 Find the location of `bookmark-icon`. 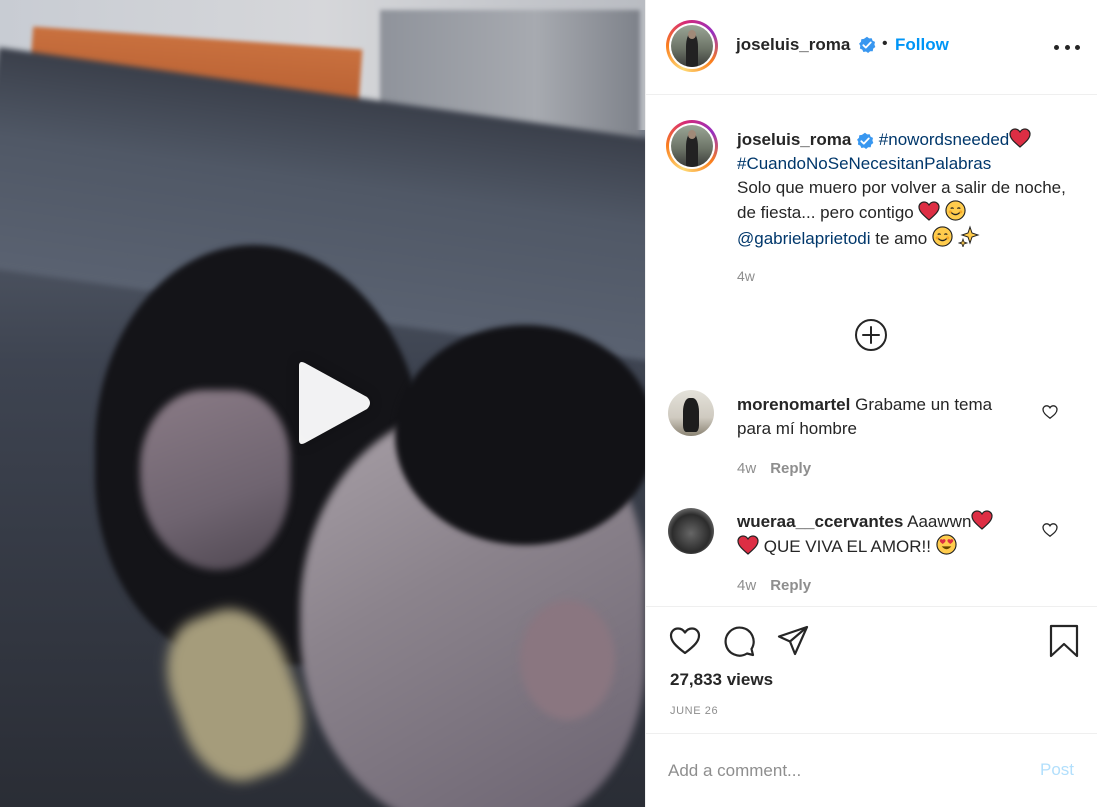

bookmark-icon is located at coordinates (1064, 641).